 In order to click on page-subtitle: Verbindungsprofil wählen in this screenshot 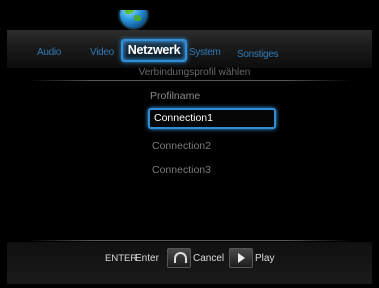, I will do `click(194, 72)`.